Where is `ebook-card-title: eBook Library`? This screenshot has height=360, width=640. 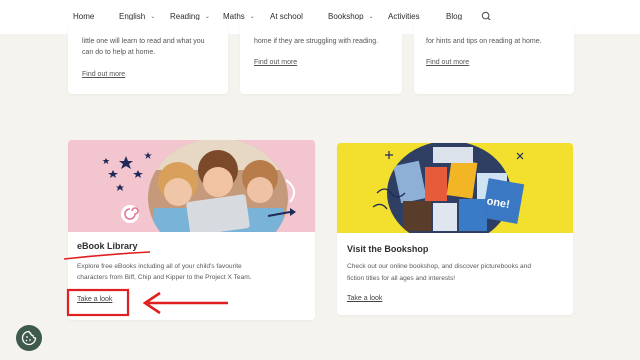
ebook-card-title: eBook Library is located at coordinates (107, 246).